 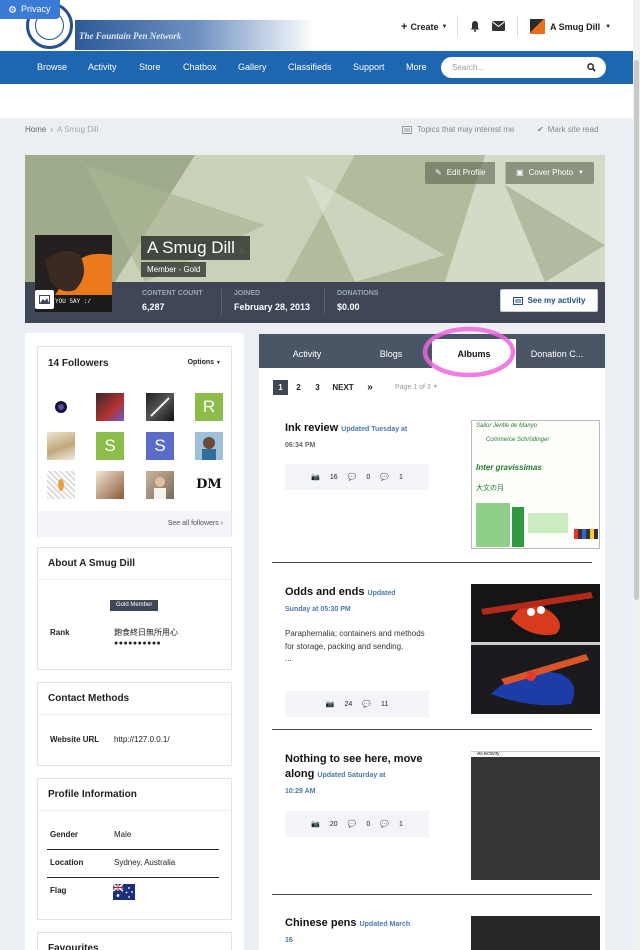 I want to click on mark-read-link: ✔ Mark site read, so click(x=567, y=129).